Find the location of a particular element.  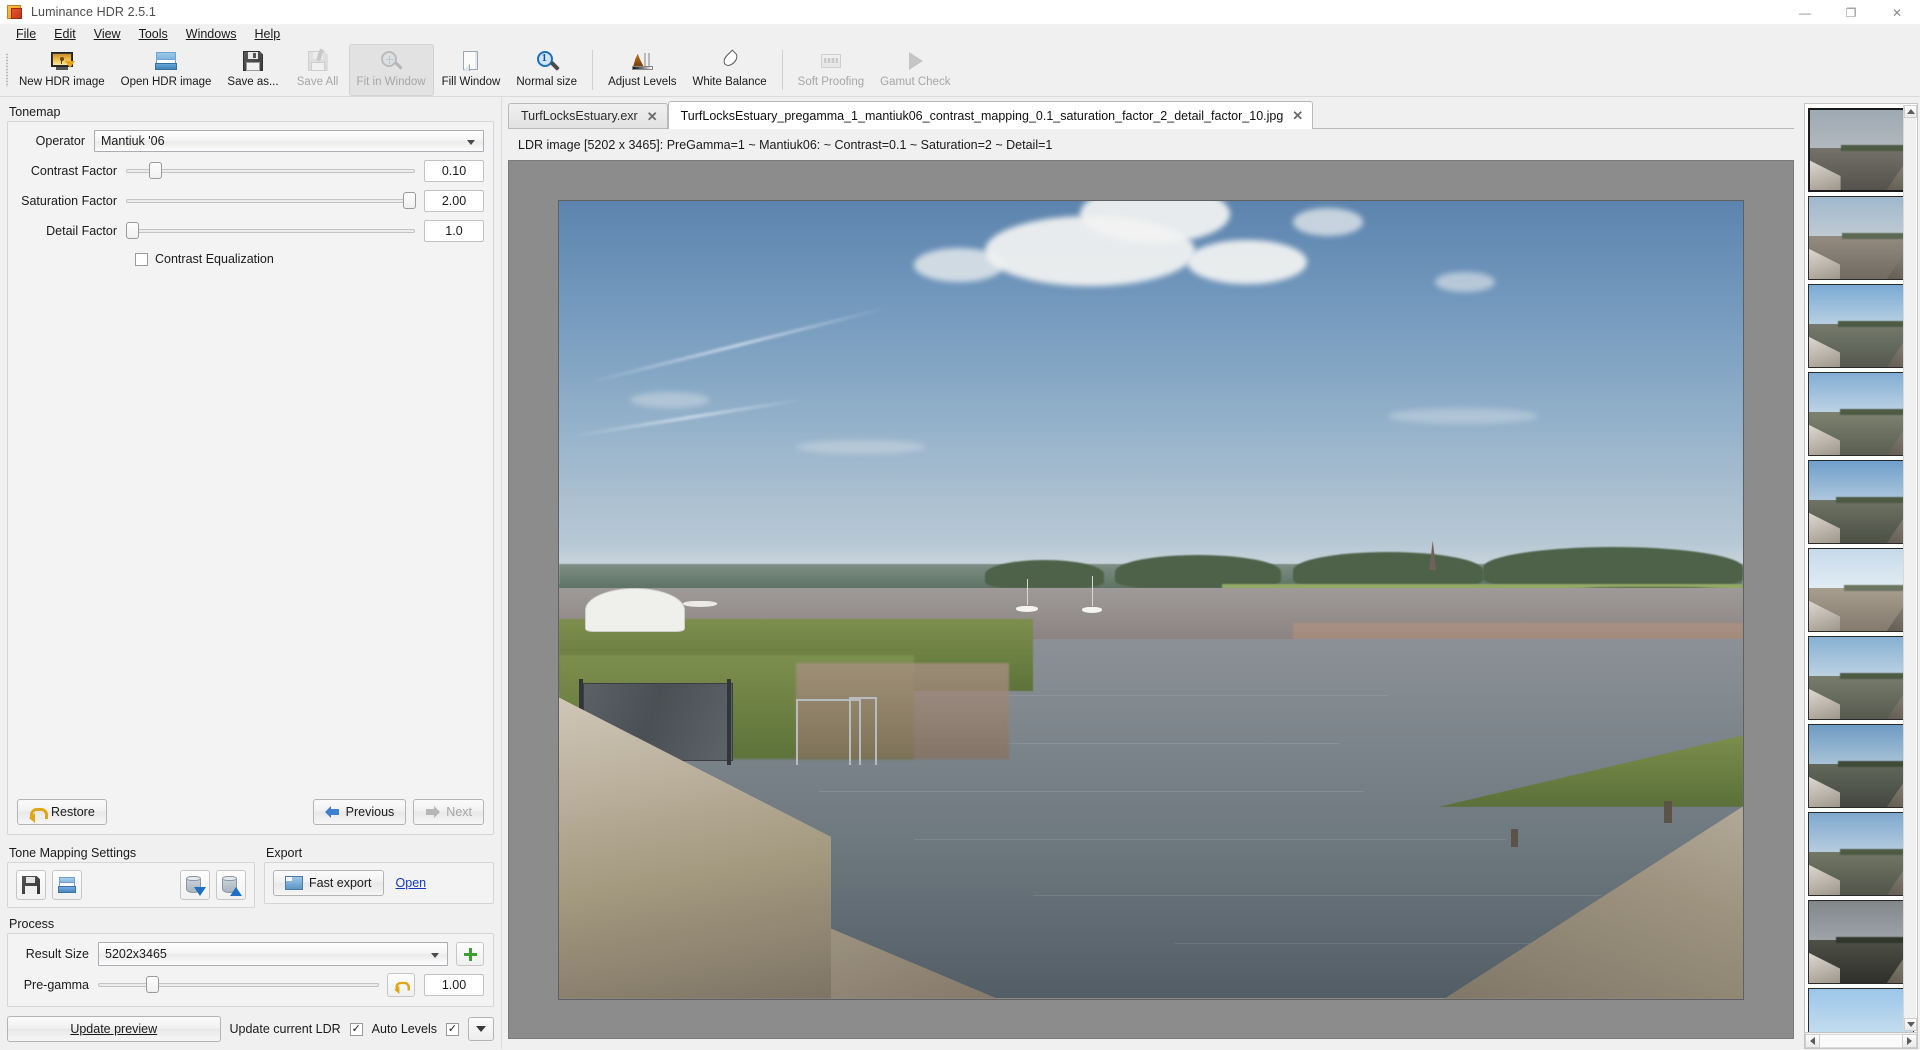

next-button-label: Next is located at coordinates (459, 812).